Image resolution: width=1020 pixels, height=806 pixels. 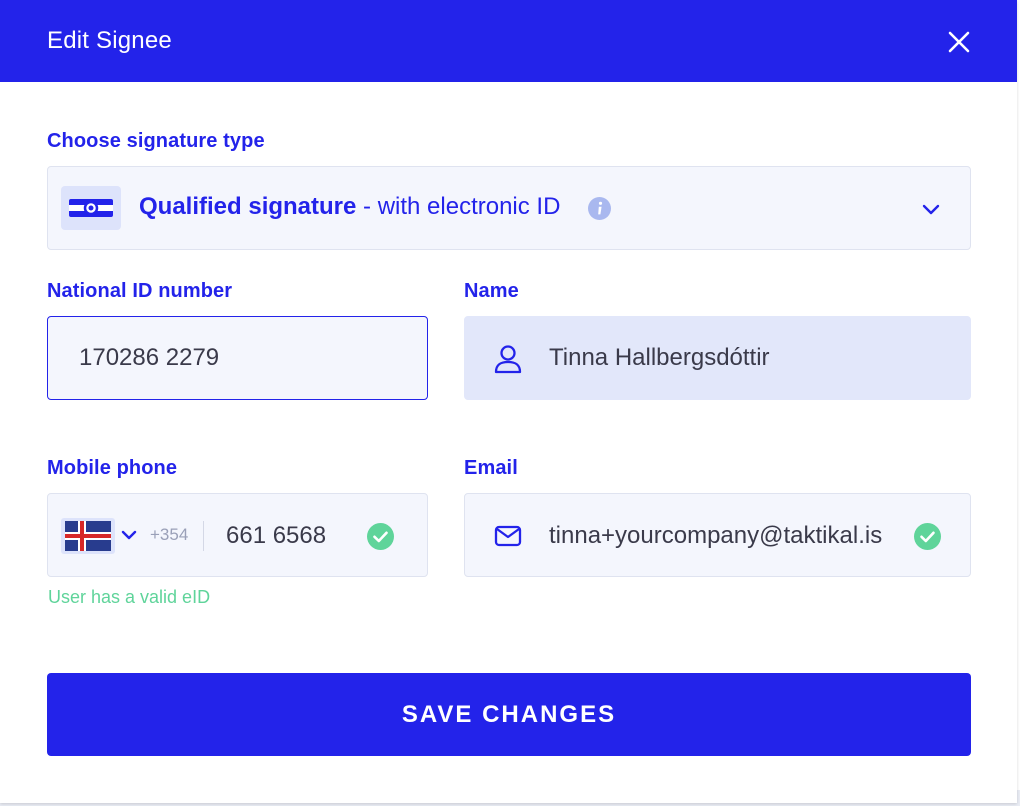 I want to click on name-field: Tinna Hallbergsdóttir, so click(x=717, y=358).